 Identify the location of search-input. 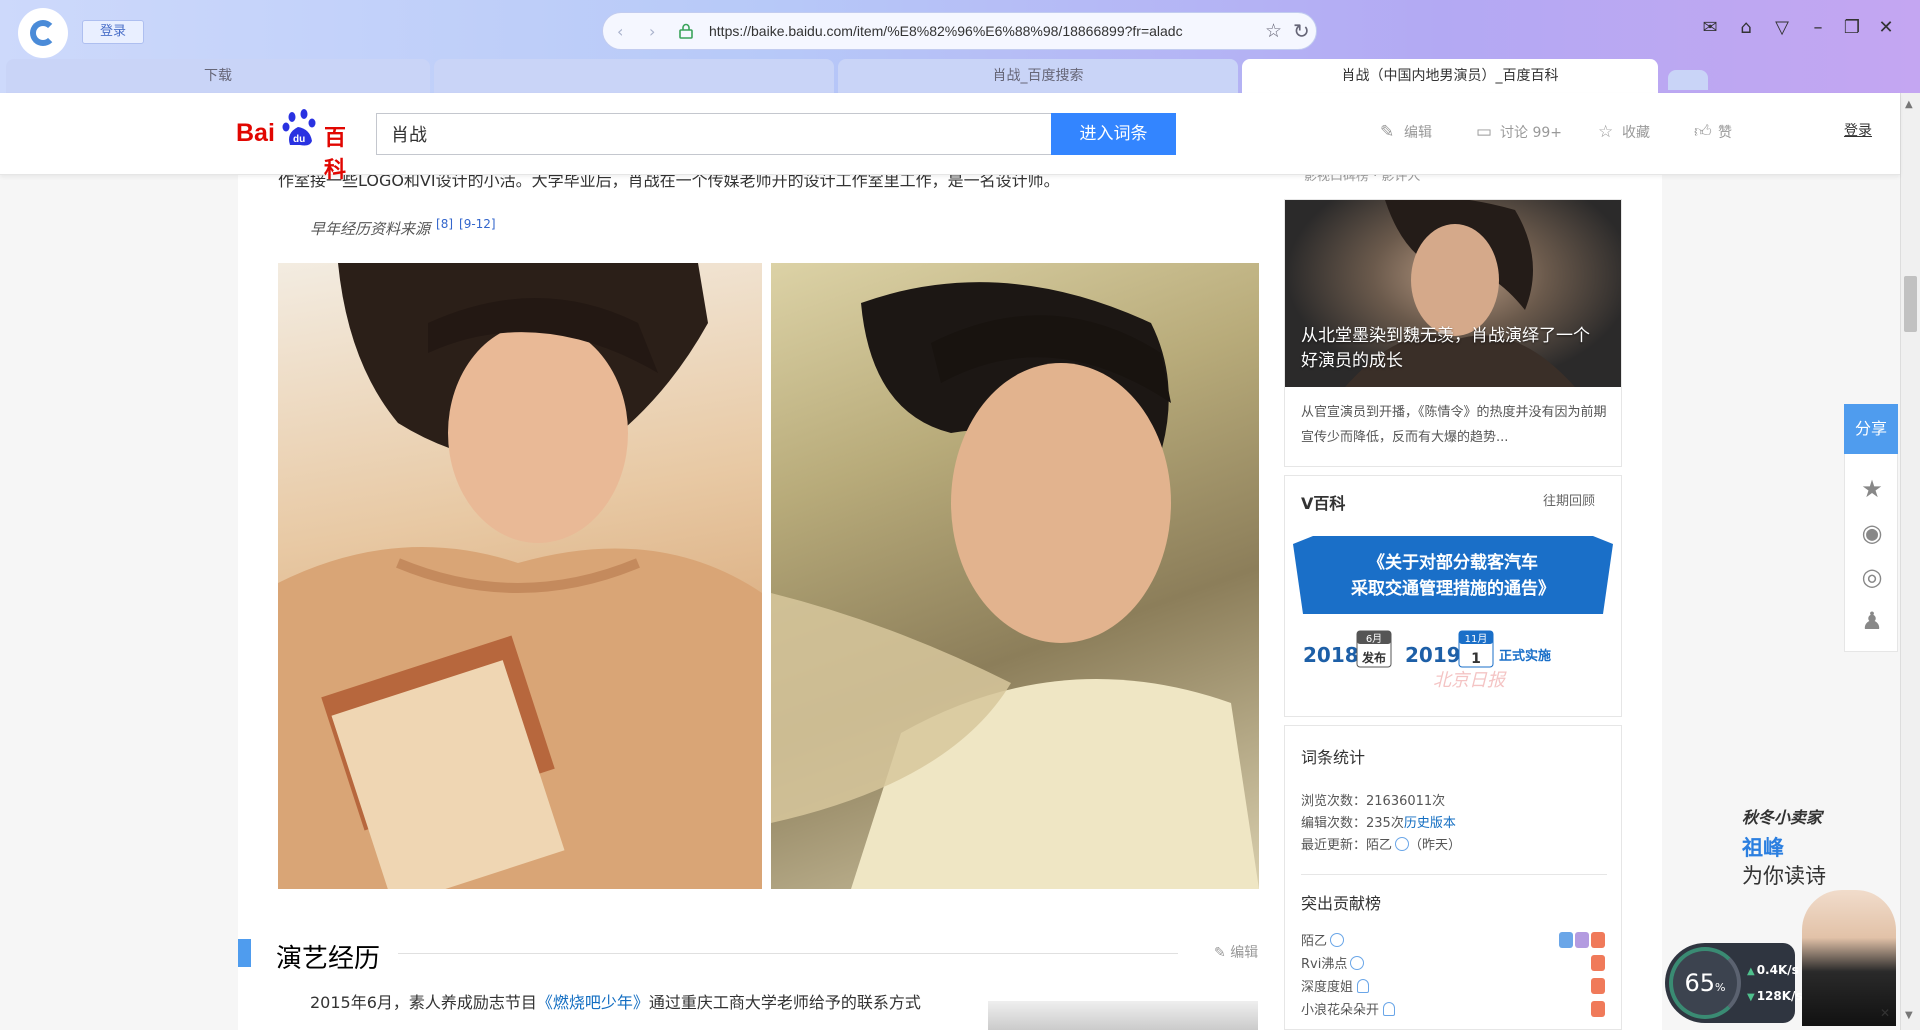
(713, 134).